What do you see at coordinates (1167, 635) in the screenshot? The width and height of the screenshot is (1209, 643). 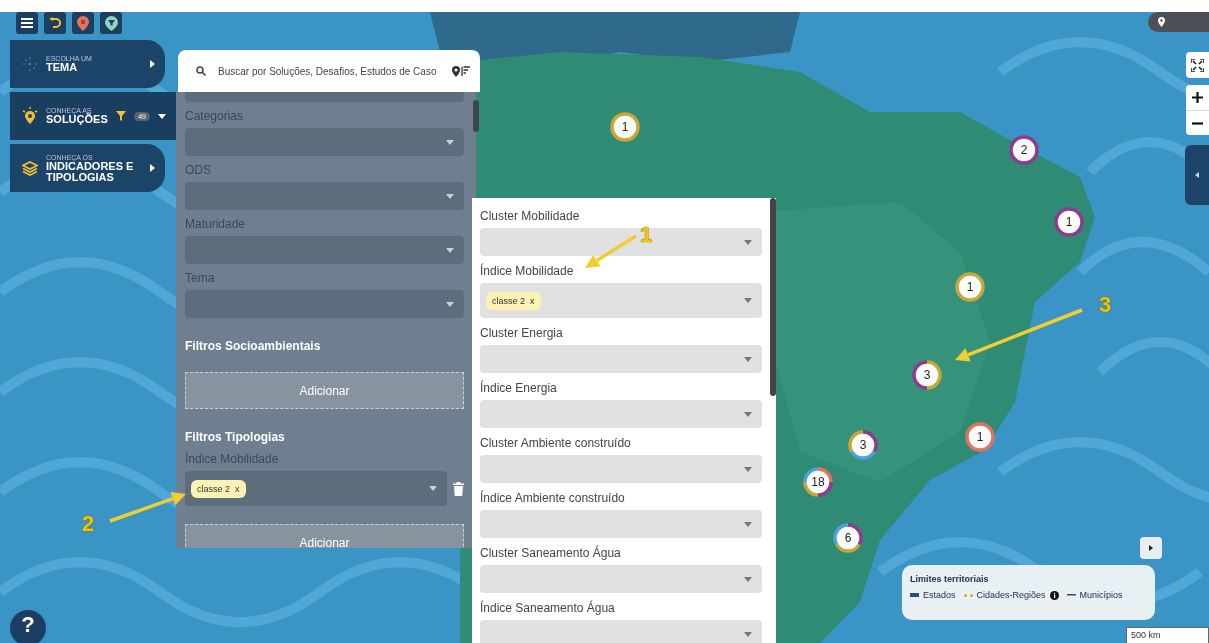 I see `scale-bar: 500 km` at bounding box center [1167, 635].